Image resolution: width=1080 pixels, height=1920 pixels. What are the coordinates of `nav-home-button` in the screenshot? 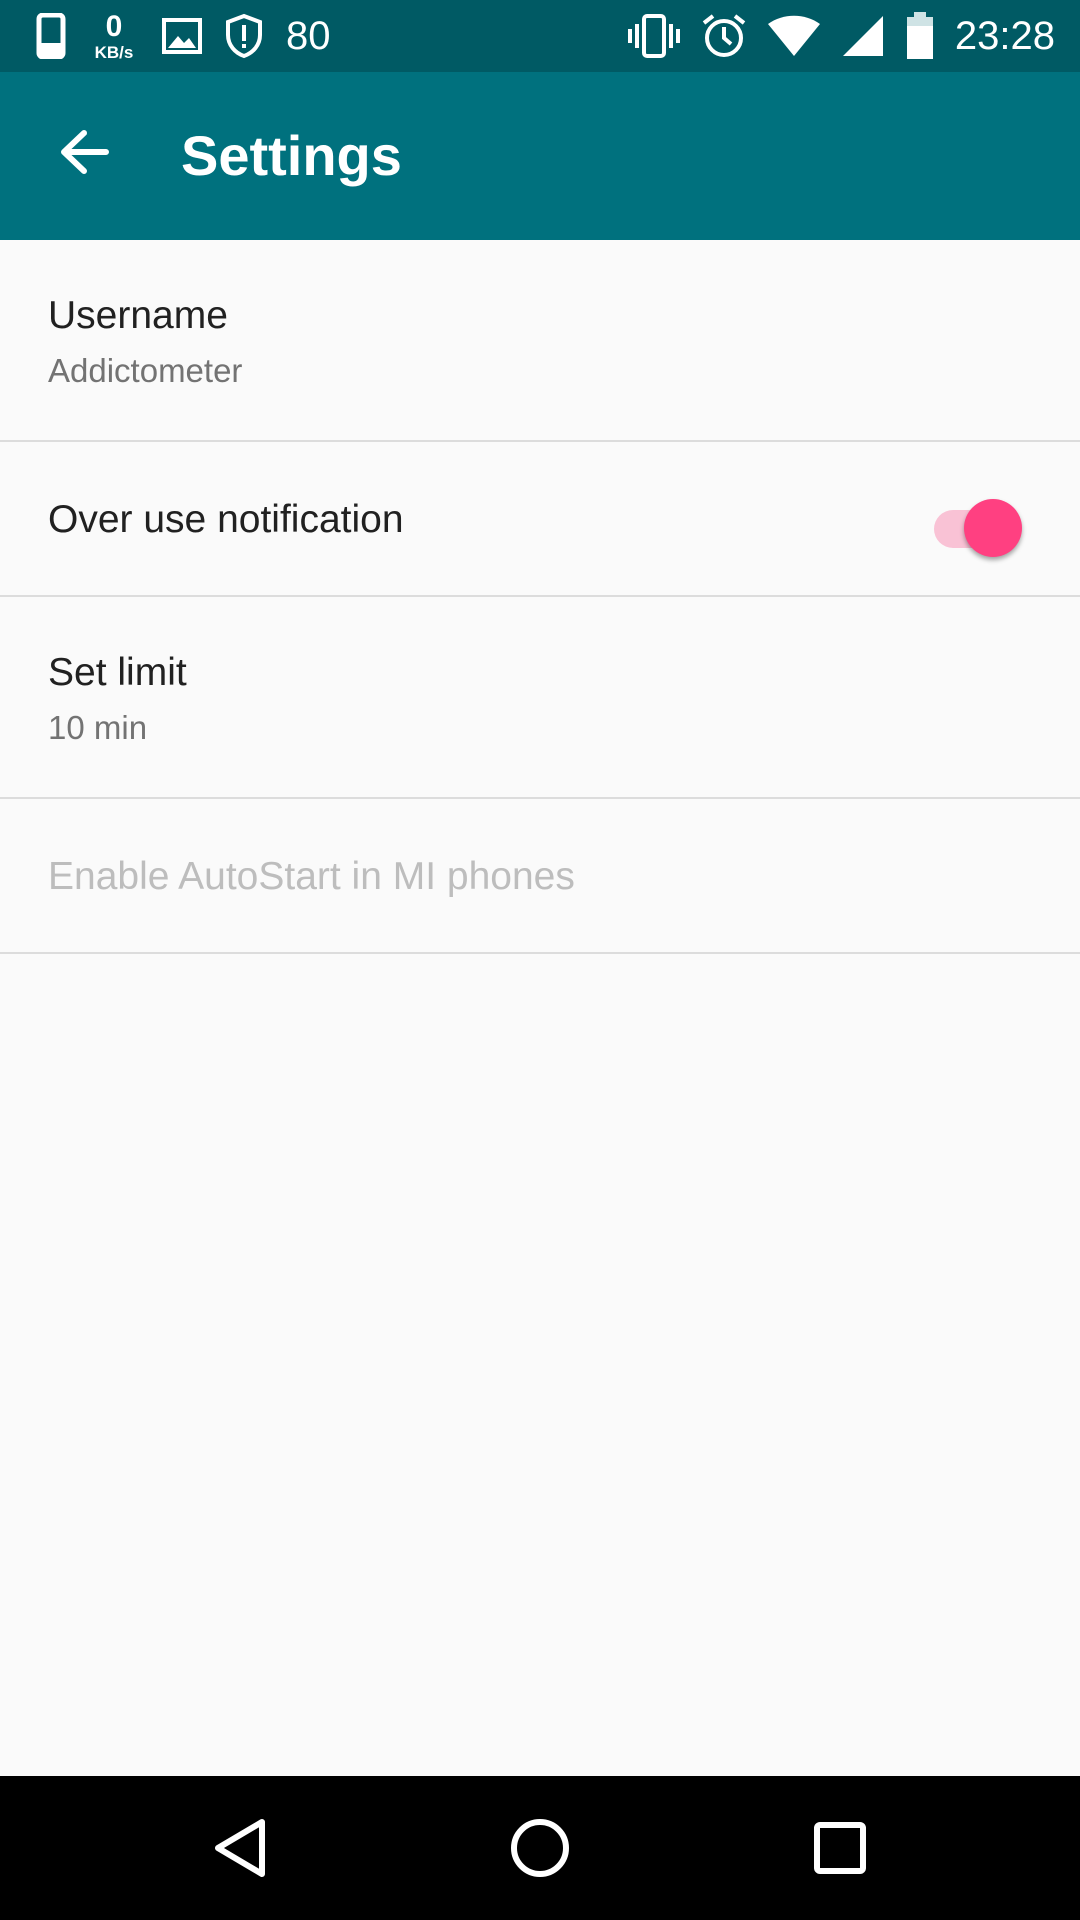 It's located at (540, 1848).